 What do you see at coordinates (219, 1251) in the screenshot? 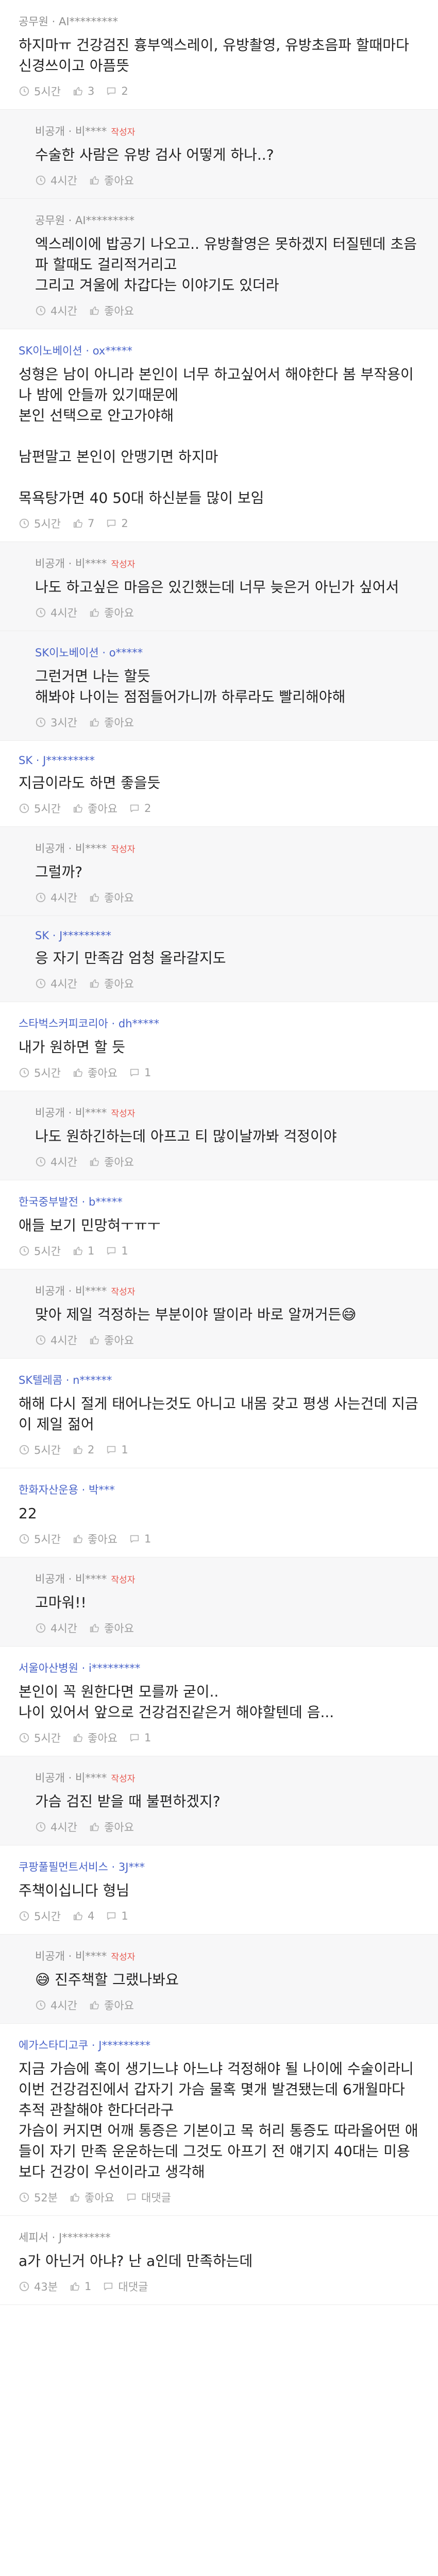
I see `comment-meta: 5시간 1 1` at bounding box center [219, 1251].